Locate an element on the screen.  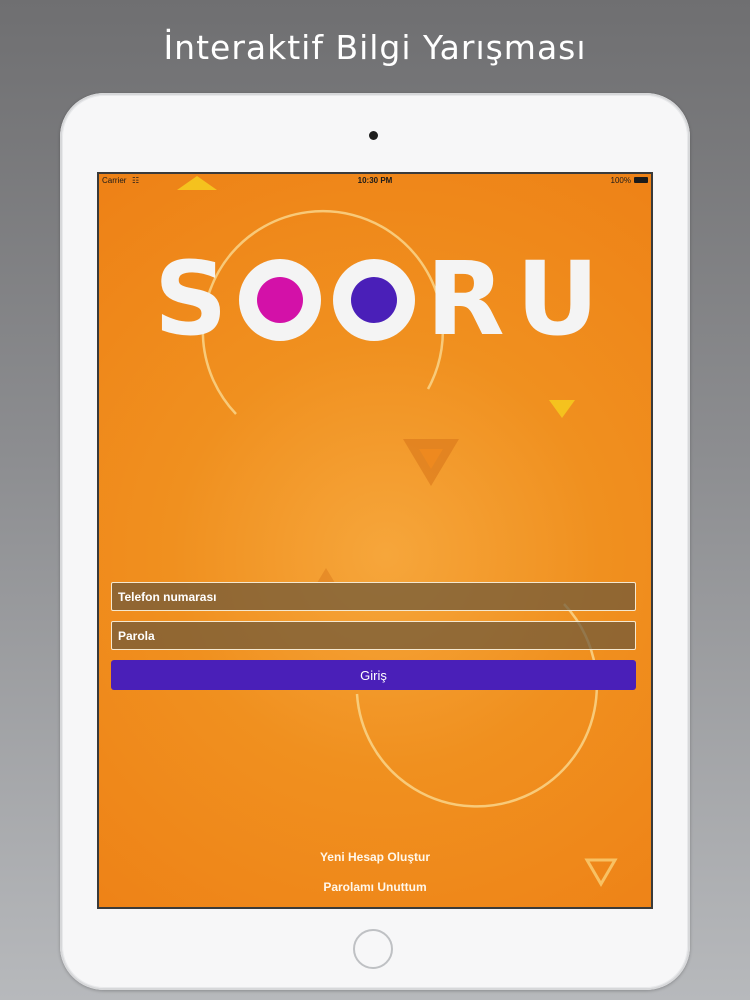
logo-letter-o-pink is located at coordinates (280, 299).